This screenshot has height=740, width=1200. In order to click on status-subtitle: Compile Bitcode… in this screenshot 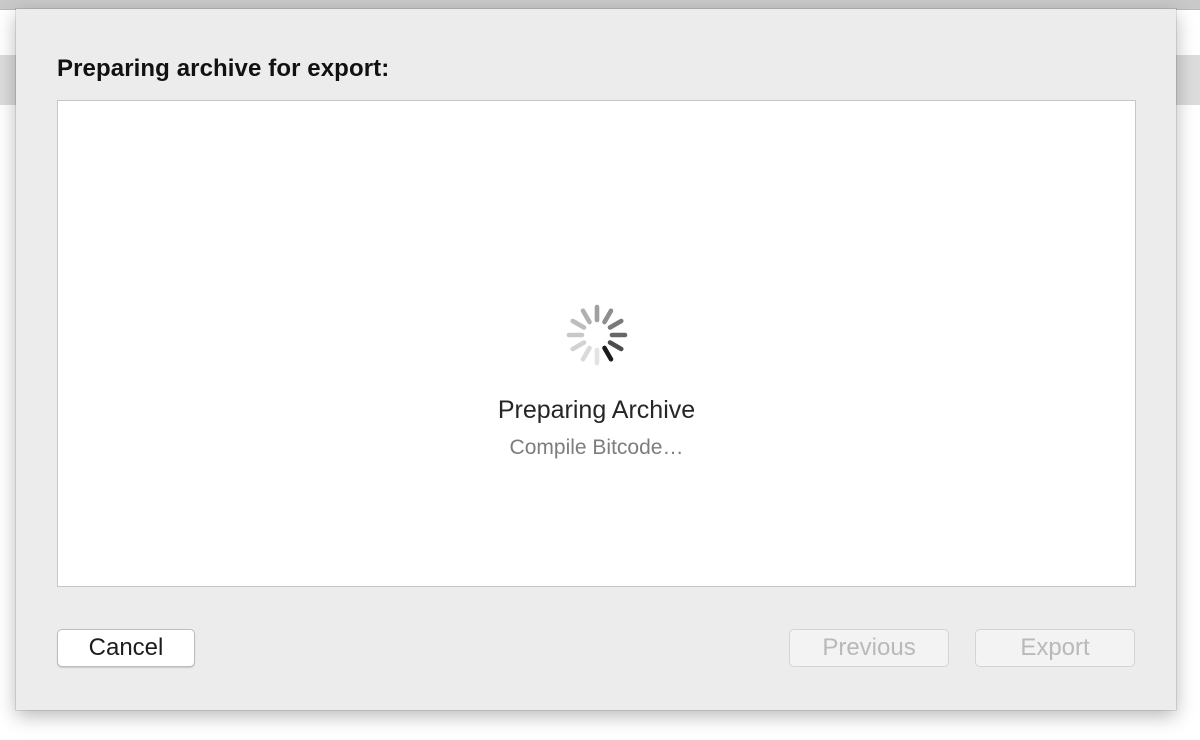, I will do `click(596, 447)`.